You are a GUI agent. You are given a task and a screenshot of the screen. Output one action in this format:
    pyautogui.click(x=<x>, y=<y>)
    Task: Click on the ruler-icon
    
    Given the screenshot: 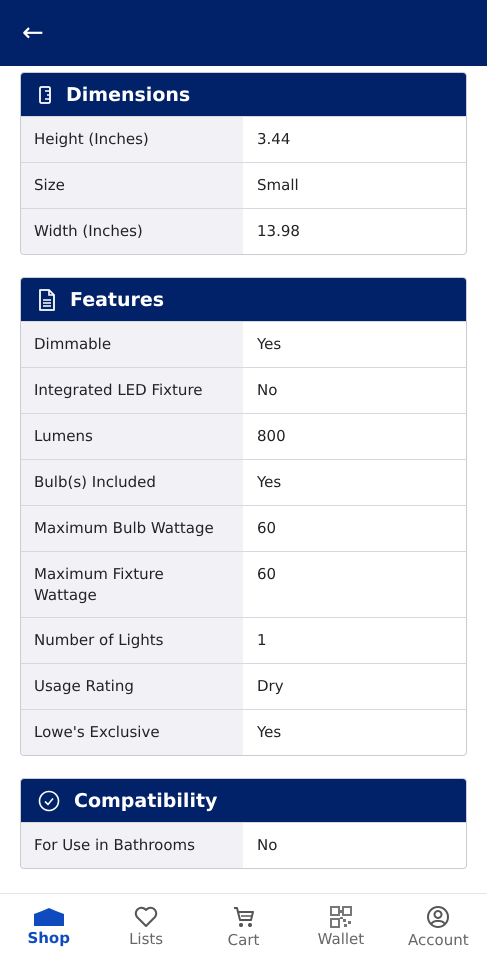 What is the action you would take?
    pyautogui.click(x=45, y=95)
    